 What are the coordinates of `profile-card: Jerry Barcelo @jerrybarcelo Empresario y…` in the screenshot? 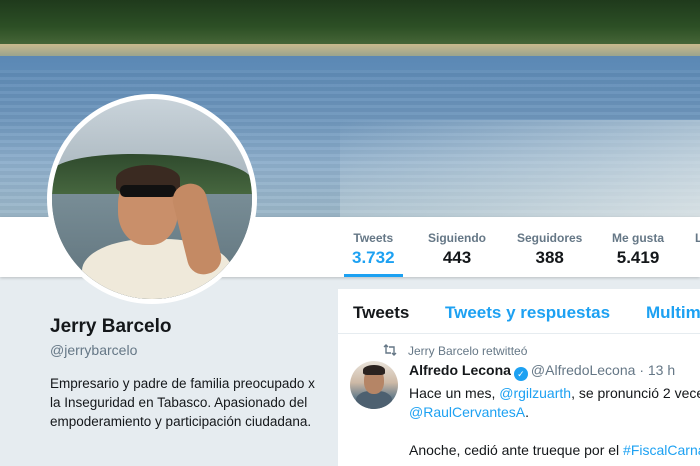 It's located at (185, 373).